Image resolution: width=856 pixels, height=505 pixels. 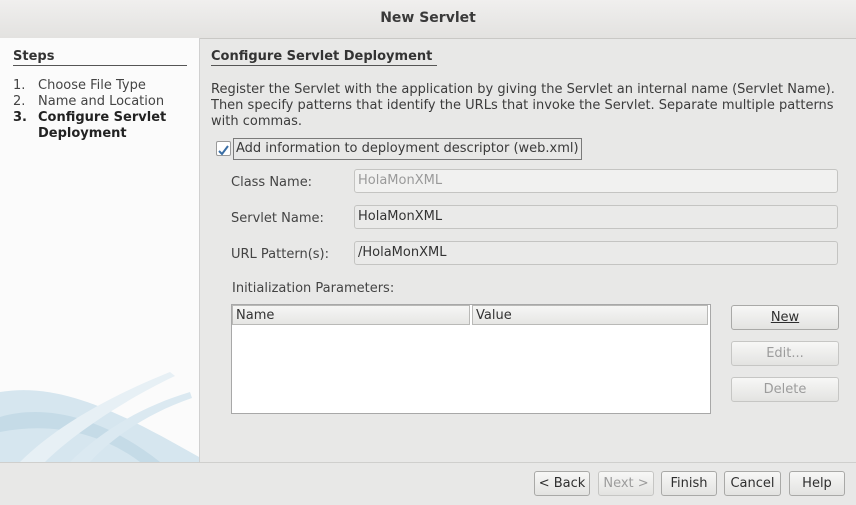 What do you see at coordinates (20, 117) in the screenshot?
I see `step-number: 3.` at bounding box center [20, 117].